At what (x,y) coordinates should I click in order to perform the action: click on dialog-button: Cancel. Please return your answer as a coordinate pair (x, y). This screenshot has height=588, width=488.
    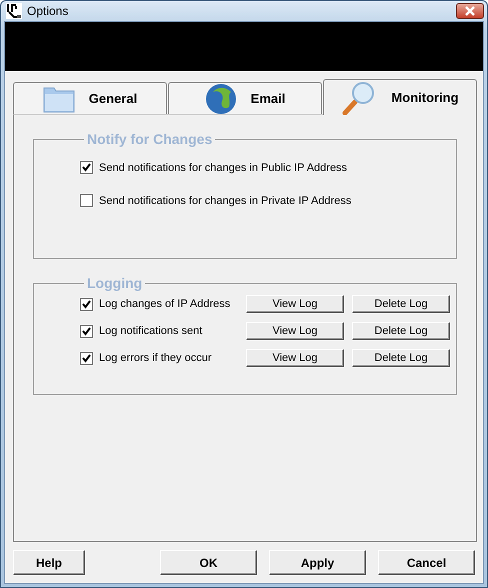
    Looking at the image, I should click on (426, 562).